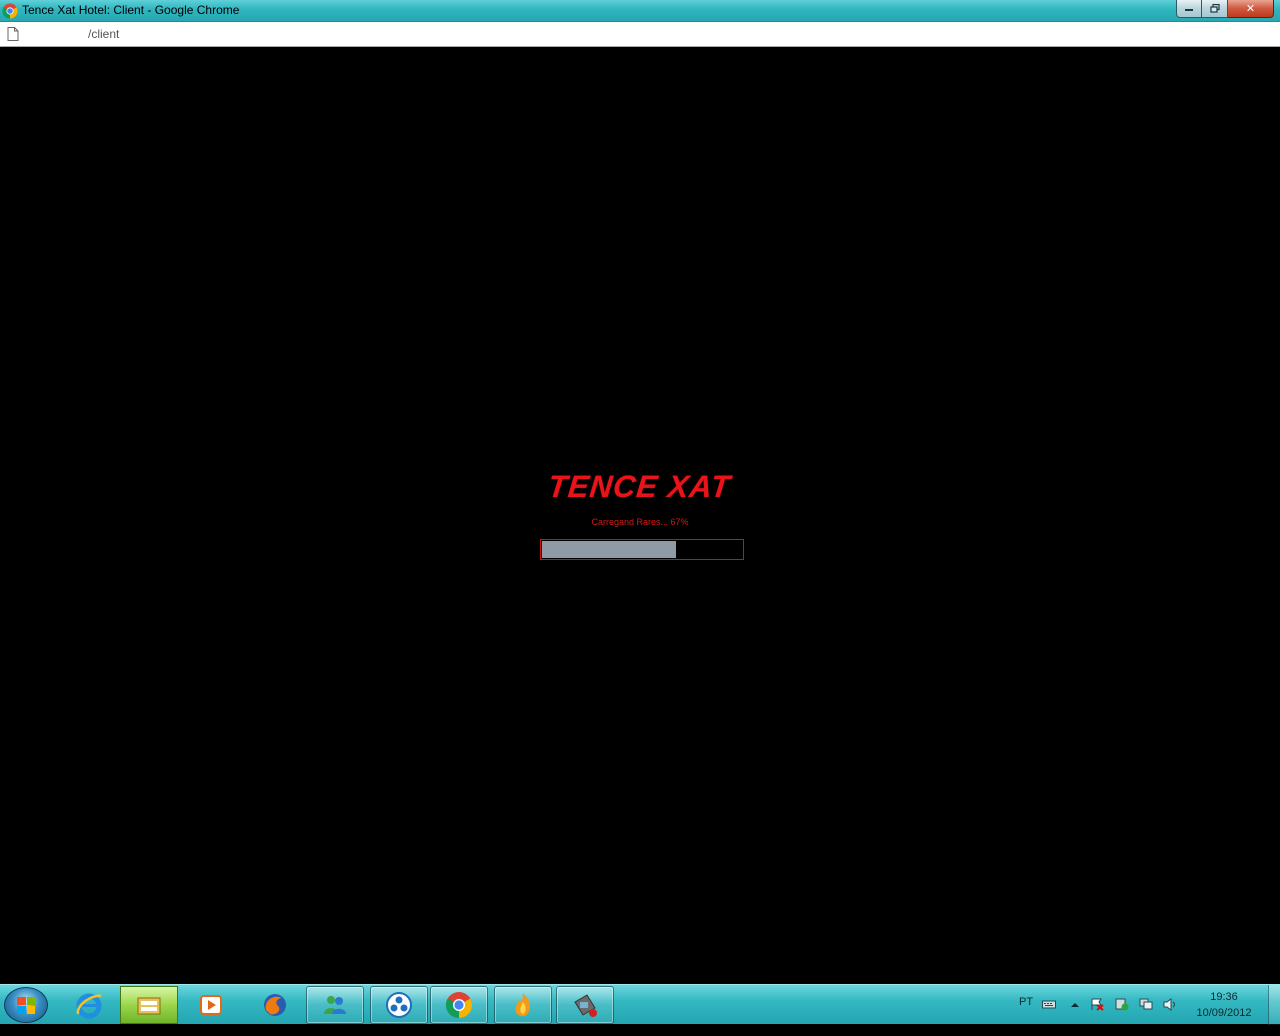 Image resolution: width=1280 pixels, height=1036 pixels. I want to click on clock-date: 10/09/2012, so click(1224, 1013).